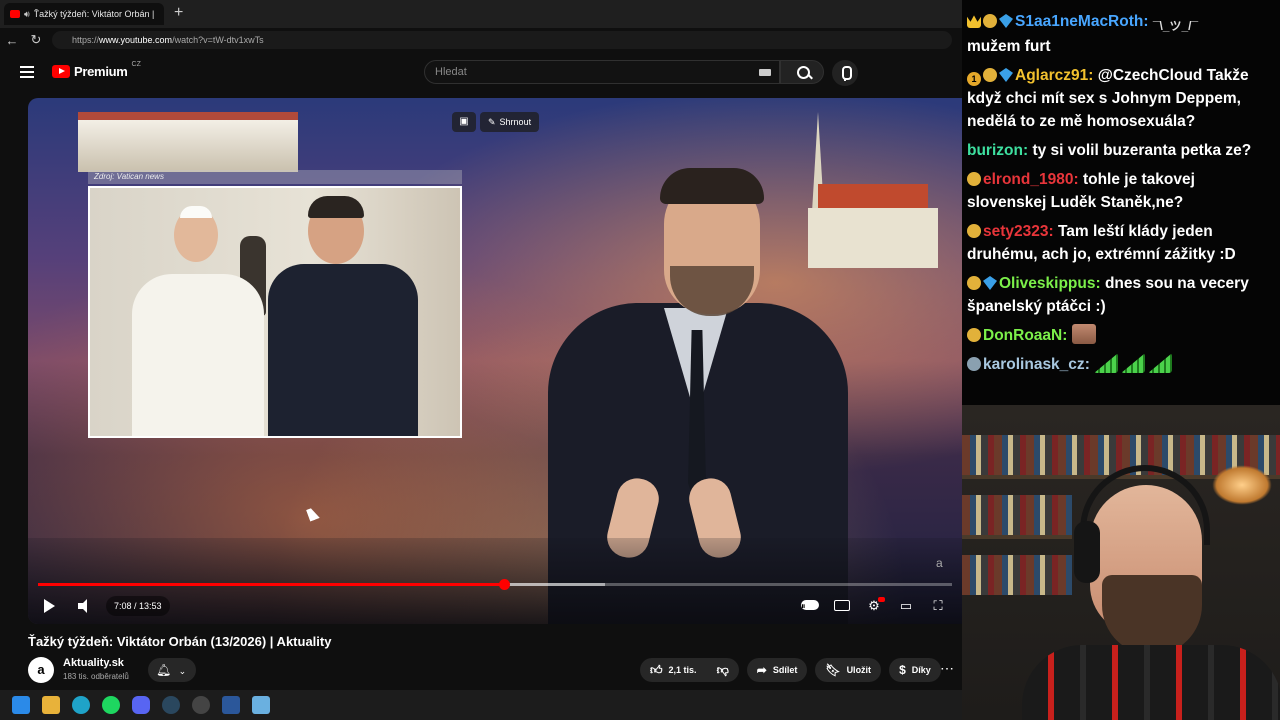 The height and width of the screenshot is (720, 1280). Describe the element at coordinates (96, 676) in the screenshot. I see `subscriber-count: 183 tis. odběratelů` at that location.